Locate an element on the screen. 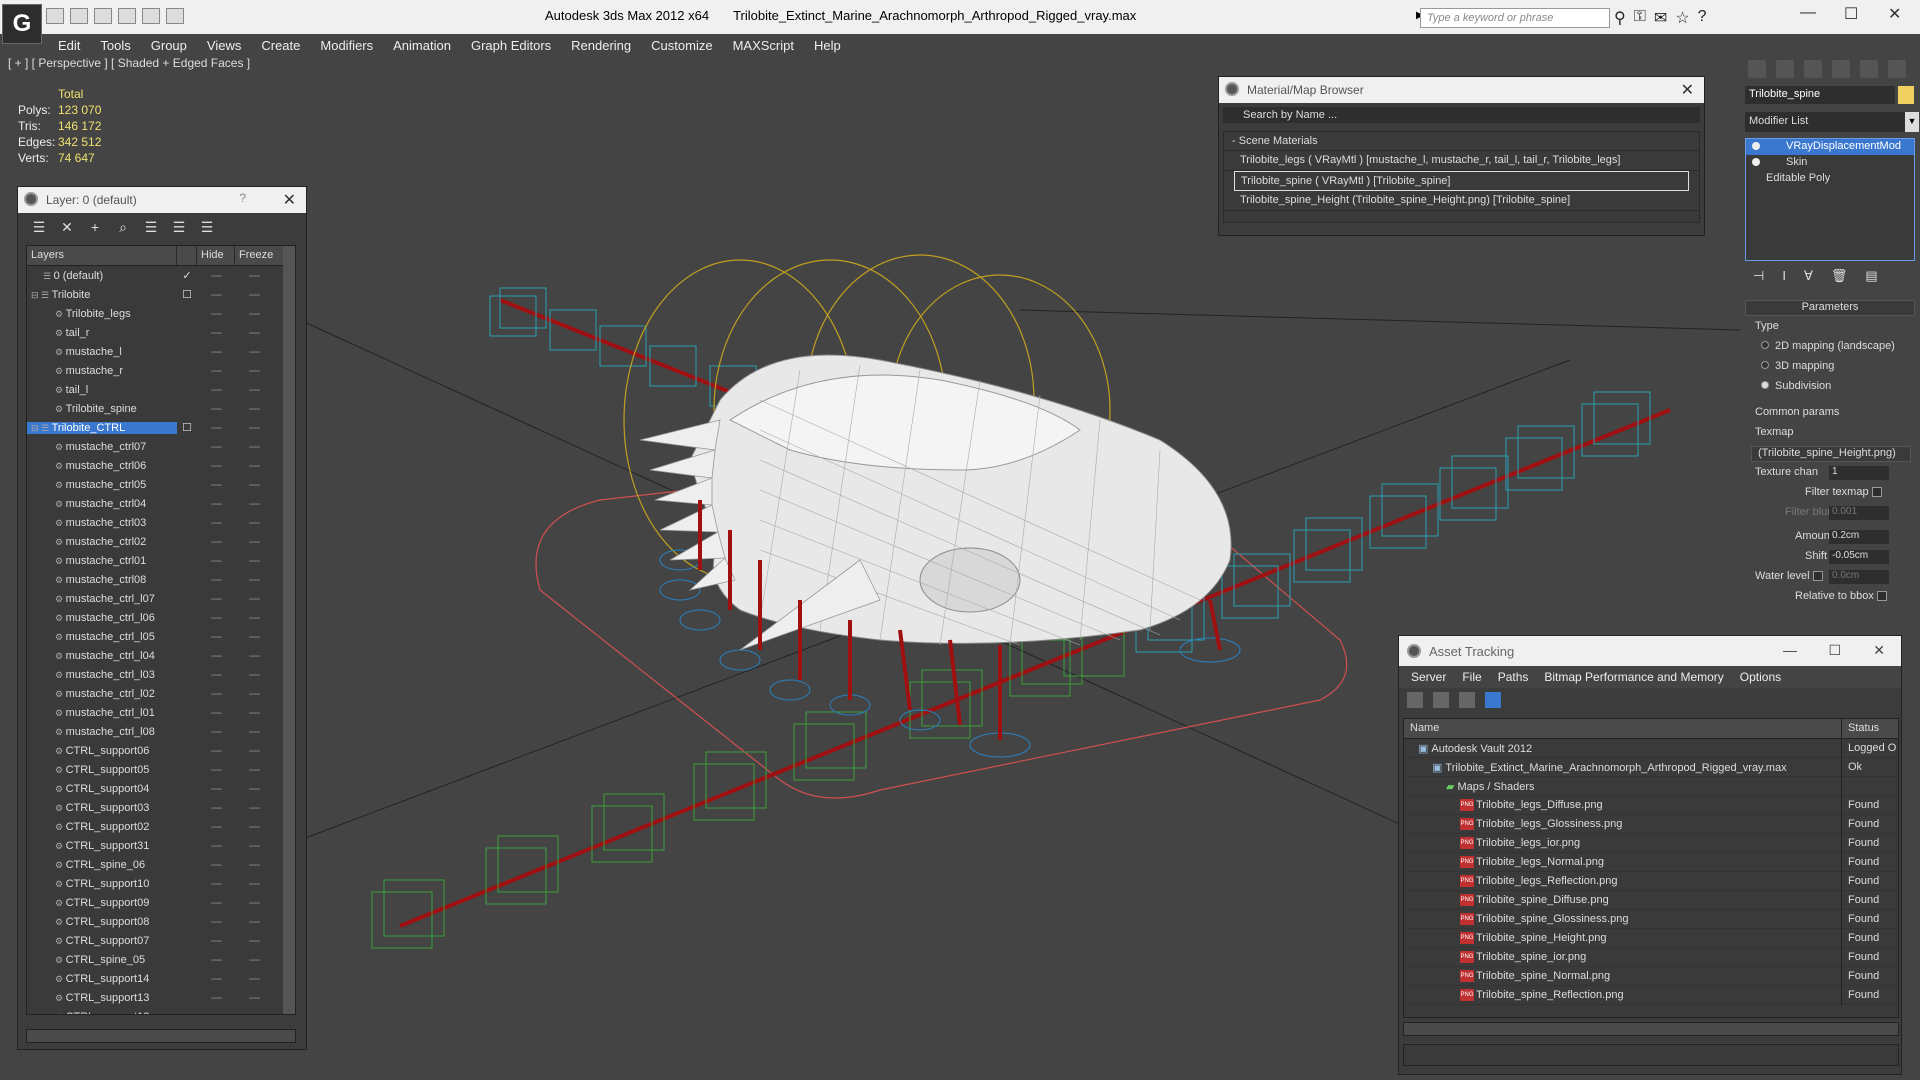  layer-vertical-scrollbar is located at coordinates (289, 630).